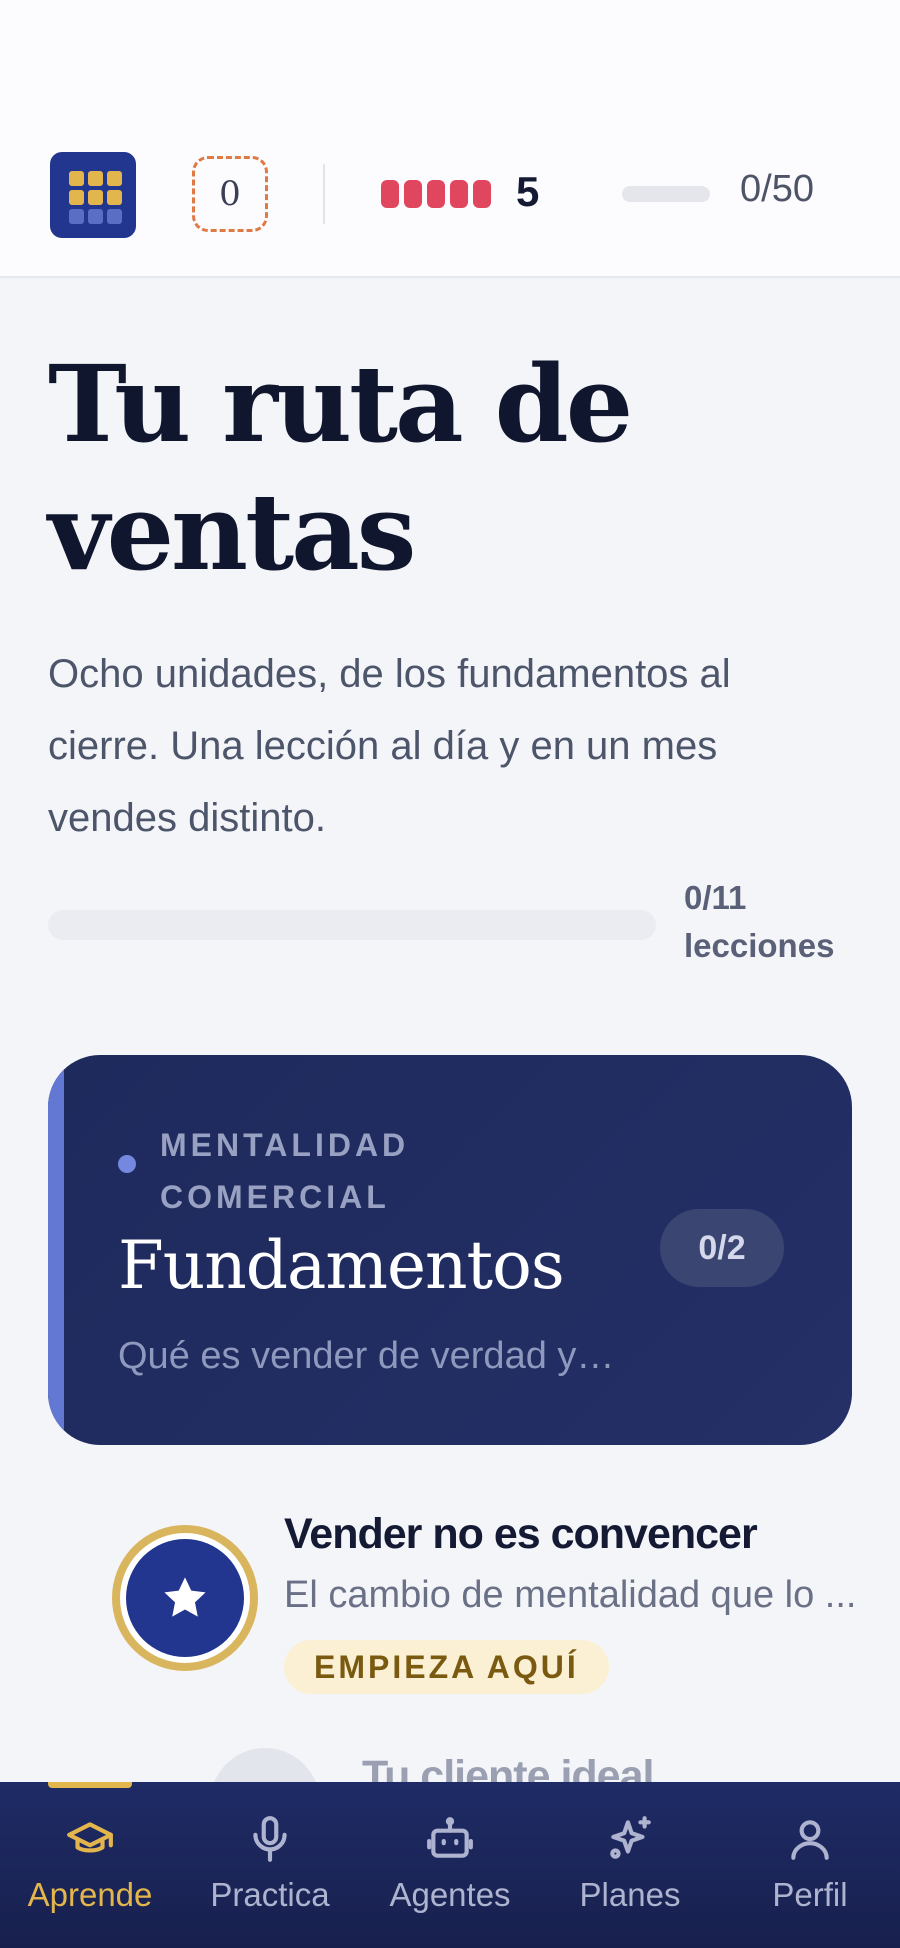  Describe the element at coordinates (450, 1837) in the screenshot. I see `robot-icon` at that location.